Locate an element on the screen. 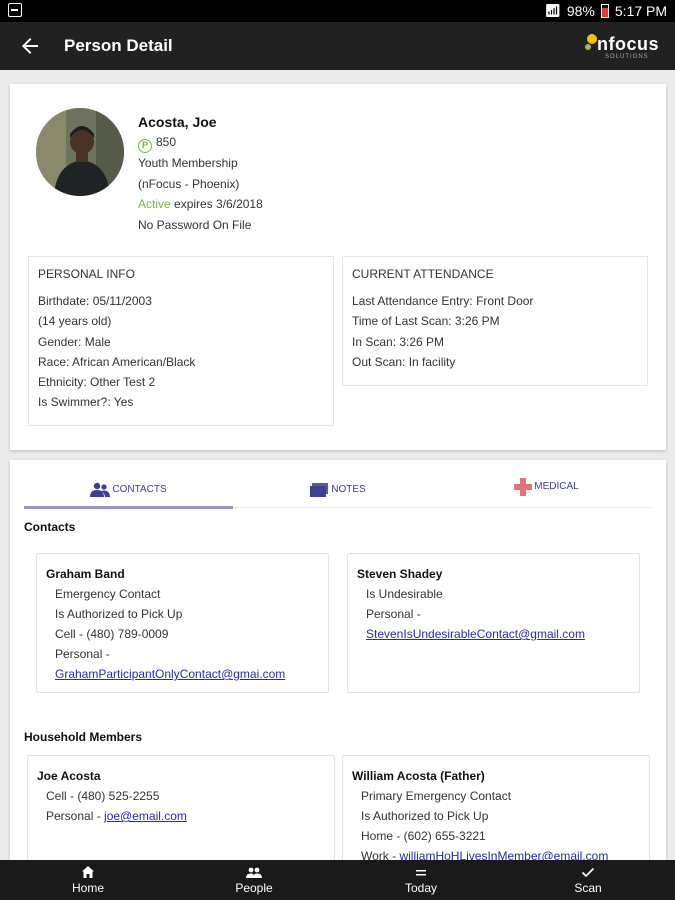 The image size is (675, 900). nav-scan: Scan is located at coordinates (588, 880).